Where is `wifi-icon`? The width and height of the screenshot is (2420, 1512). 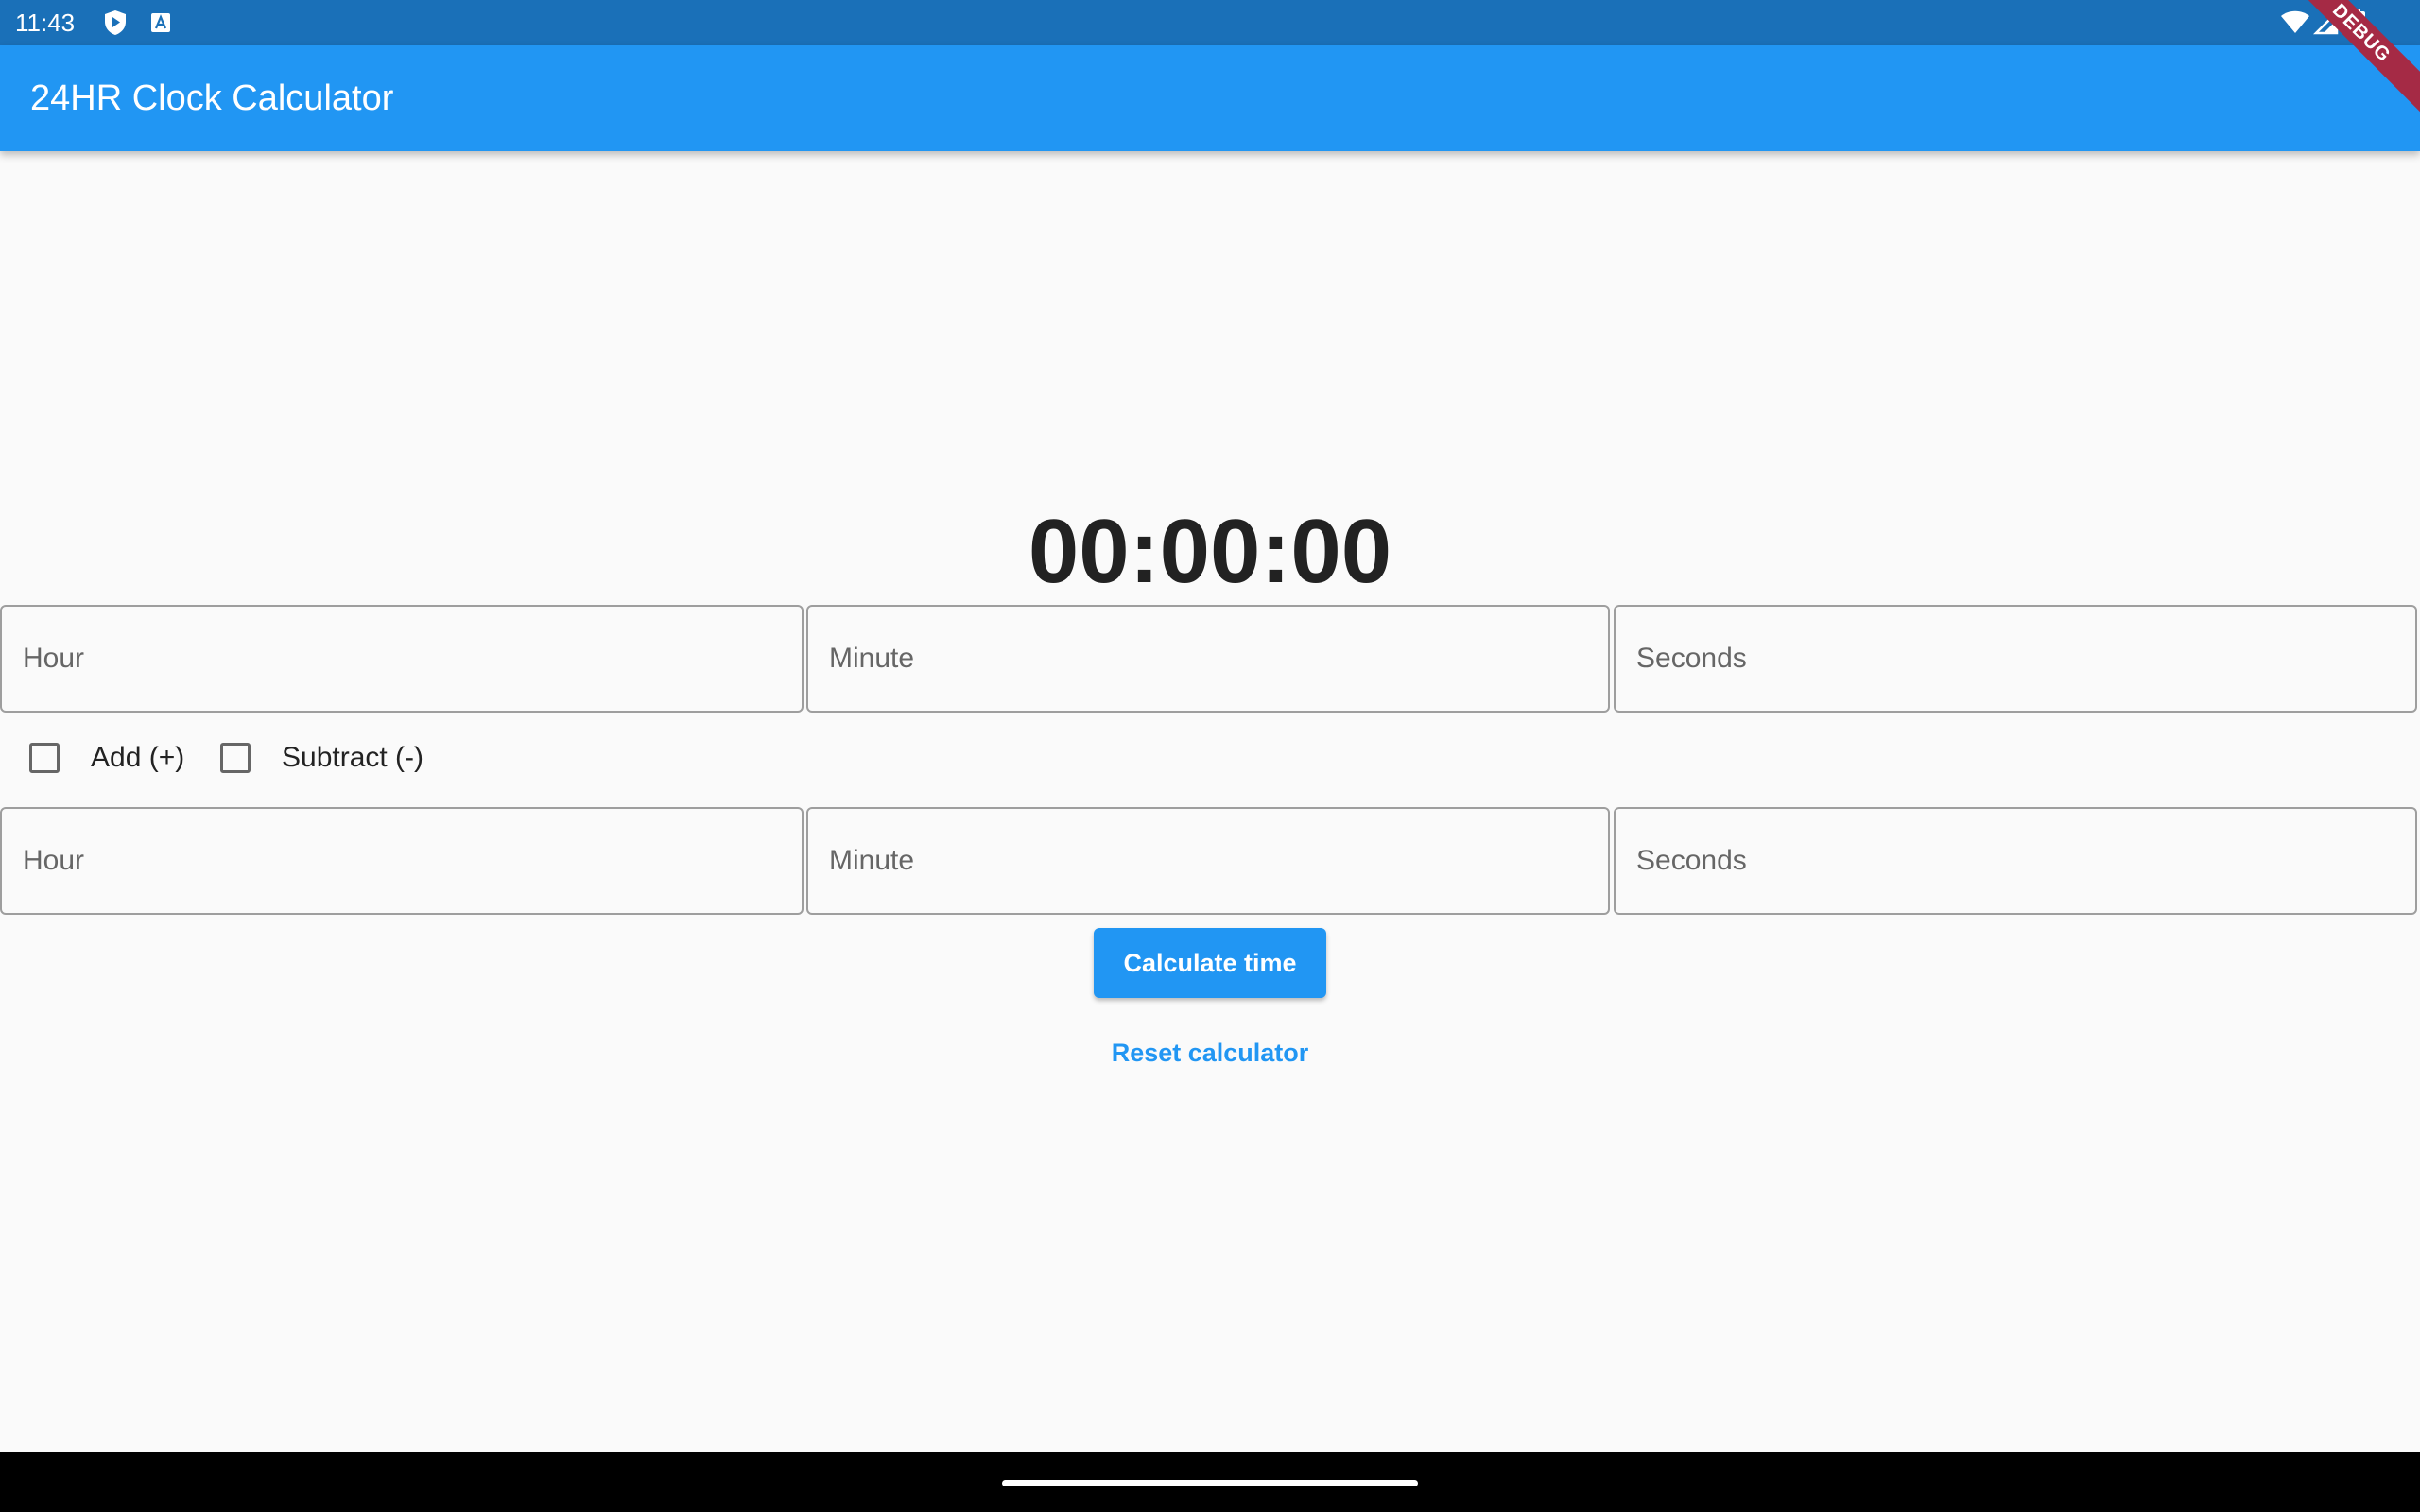
wifi-icon is located at coordinates (2295, 23).